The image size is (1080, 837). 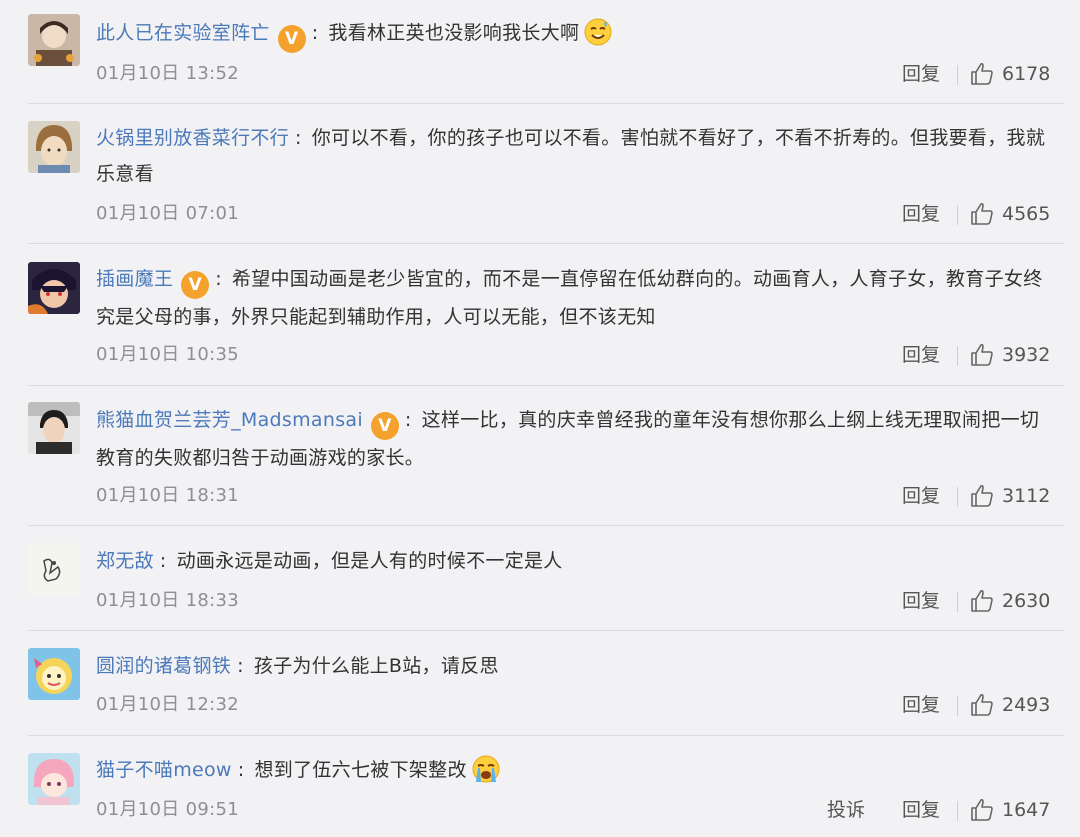 What do you see at coordinates (168, 809) in the screenshot?
I see `comment-time: 01月10日 09:51` at bounding box center [168, 809].